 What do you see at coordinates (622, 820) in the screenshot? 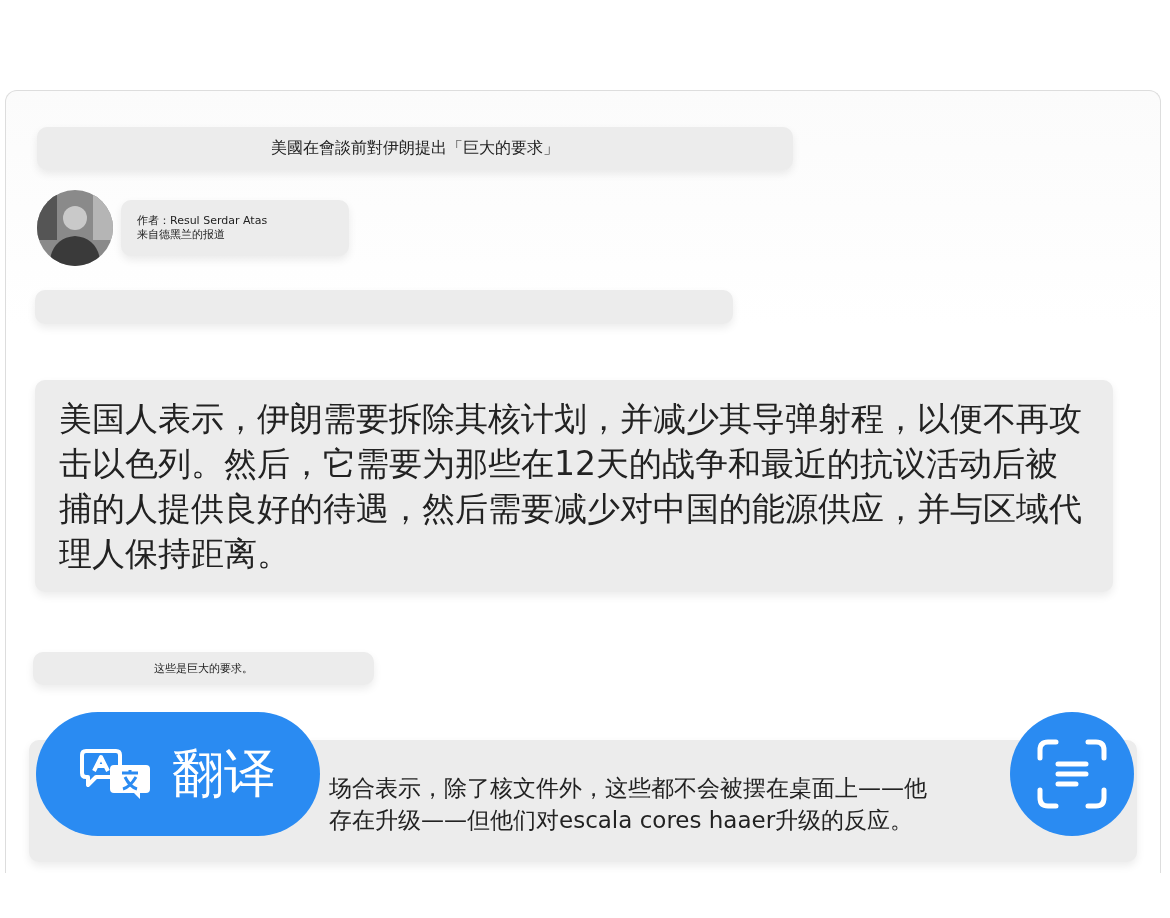
I see `paragraph-line: 存在升级——但他们对escala cores haaer升级的反应。` at bounding box center [622, 820].